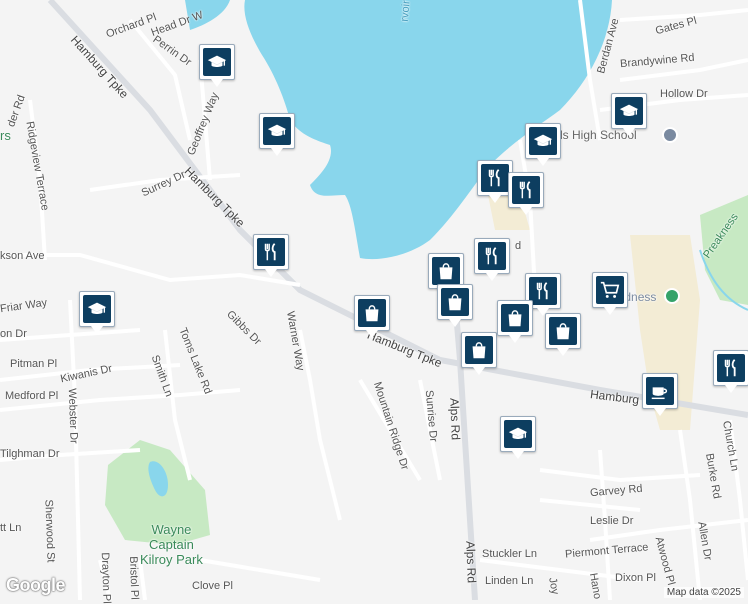 This screenshot has height=604, width=748. I want to click on label-webster-dr: Webster Dr, so click(72, 416).